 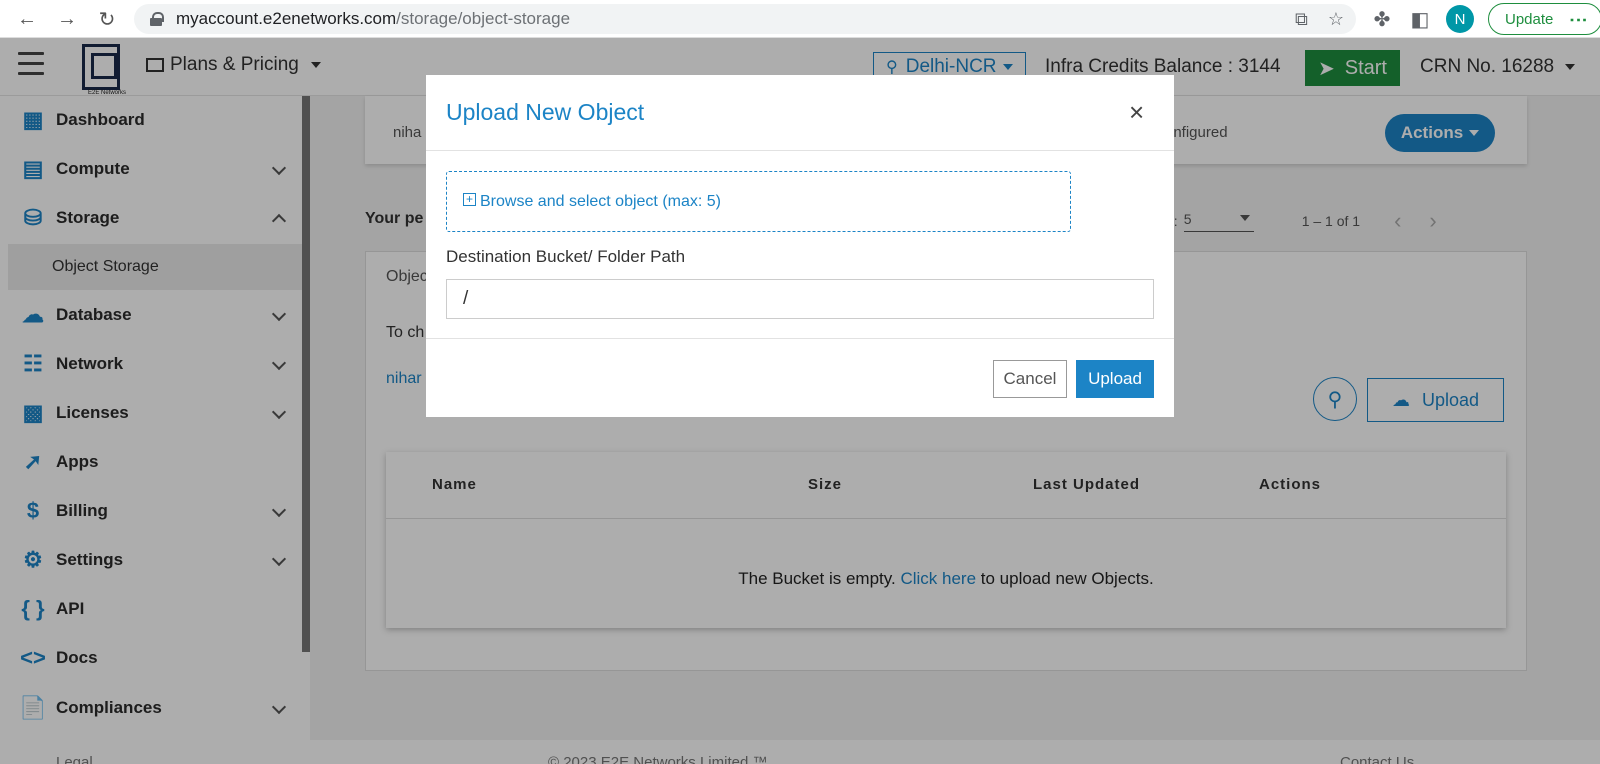 I want to click on destination-path-label: Destination Bucket/ Folder Path, so click(x=566, y=256).